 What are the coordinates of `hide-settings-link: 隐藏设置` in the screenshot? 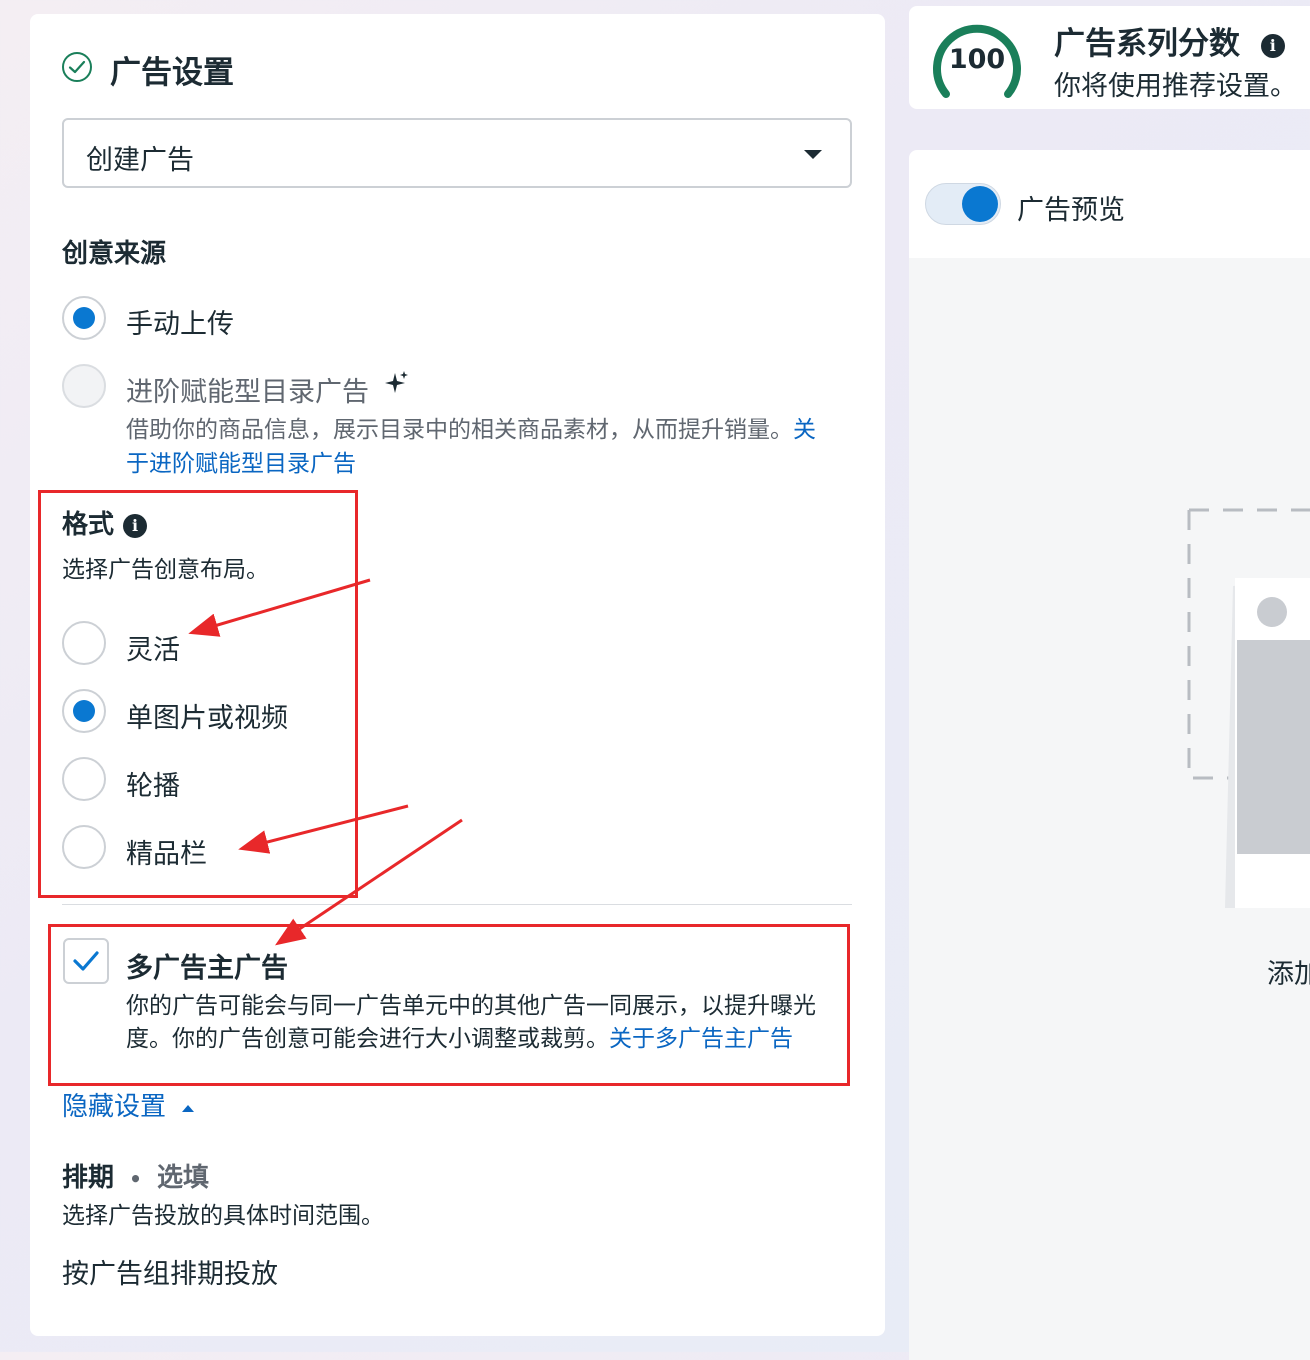 It's located at (129, 1104).